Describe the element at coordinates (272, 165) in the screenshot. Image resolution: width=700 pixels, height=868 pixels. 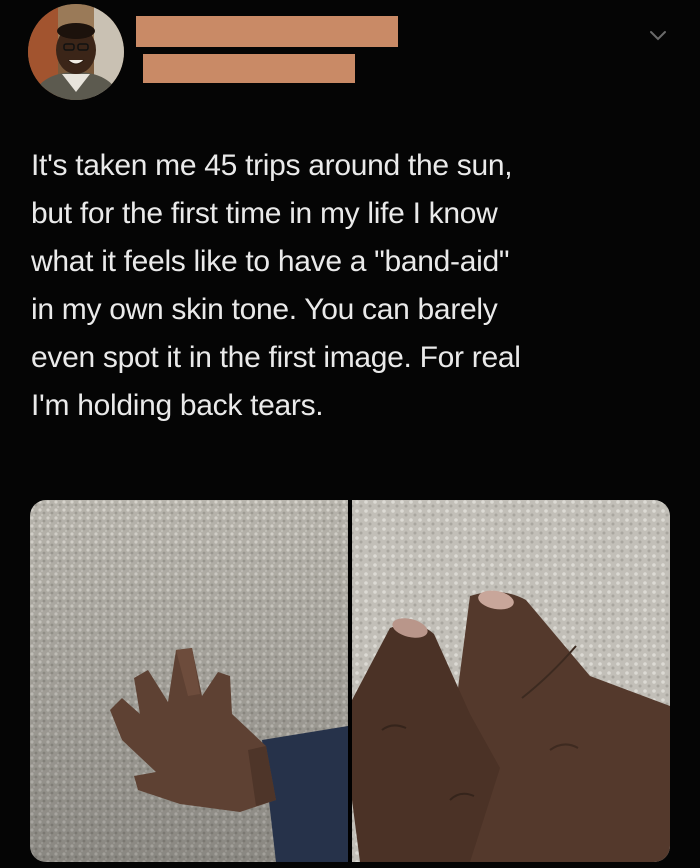
I see `tweet-text-line: It's taken me 45 trips around the sun,` at that location.